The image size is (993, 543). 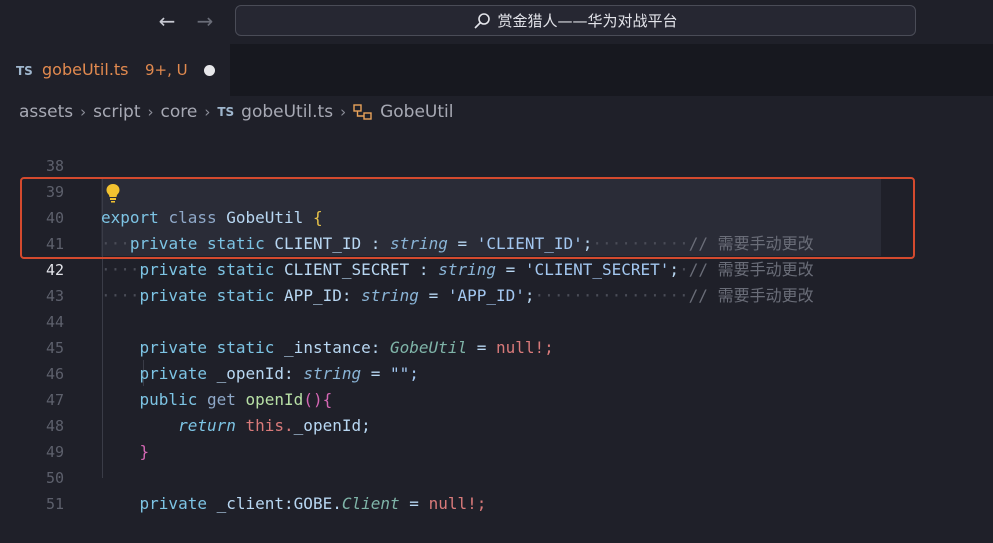 What do you see at coordinates (496, 398) in the screenshot?
I see `code-line: 47 return this._openId;` at bounding box center [496, 398].